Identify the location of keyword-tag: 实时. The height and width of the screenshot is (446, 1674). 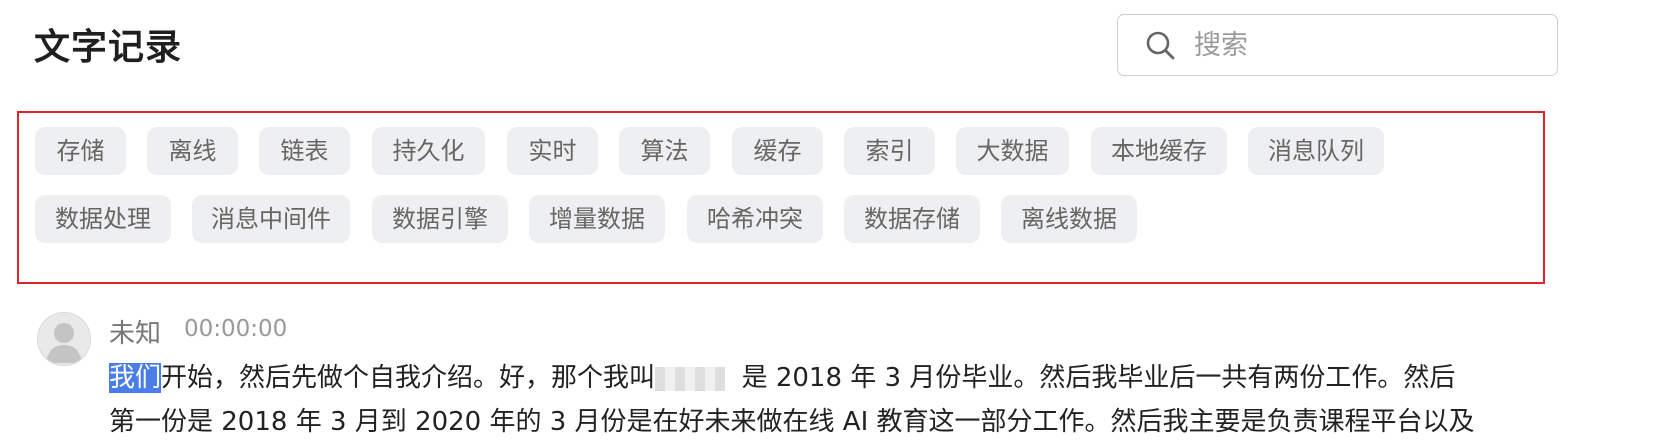
(552, 151).